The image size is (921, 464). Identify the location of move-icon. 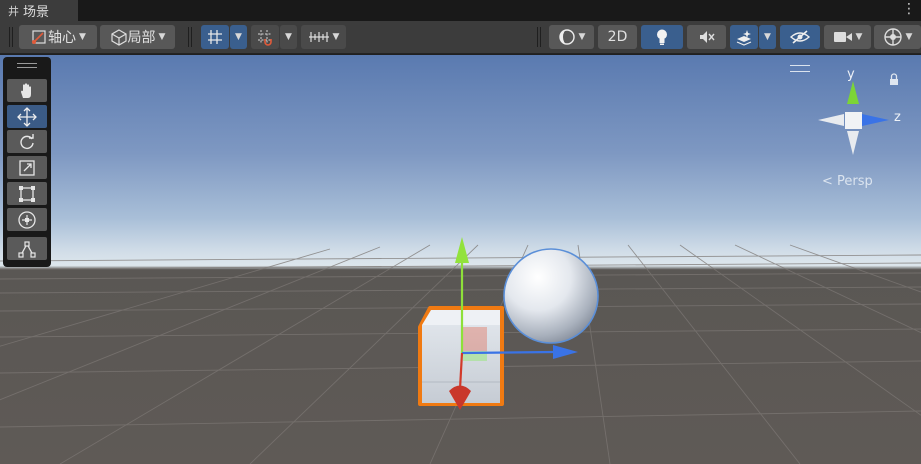
(27, 116).